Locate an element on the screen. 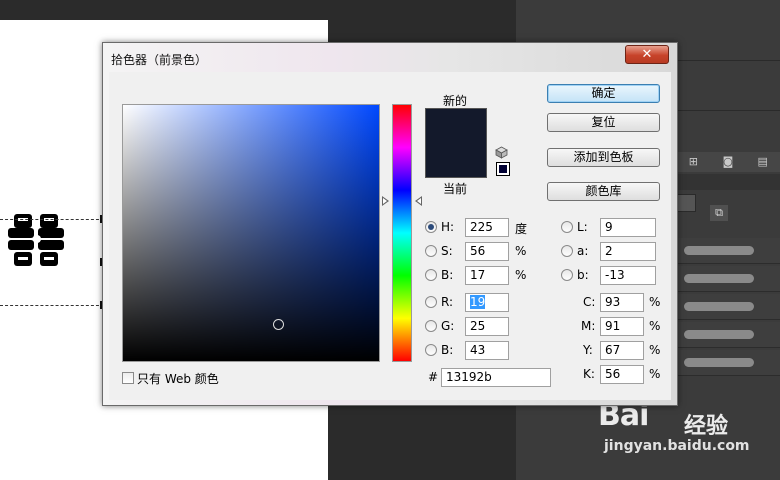 The width and height of the screenshot is (780, 480). c-input: 93 is located at coordinates (622, 302).